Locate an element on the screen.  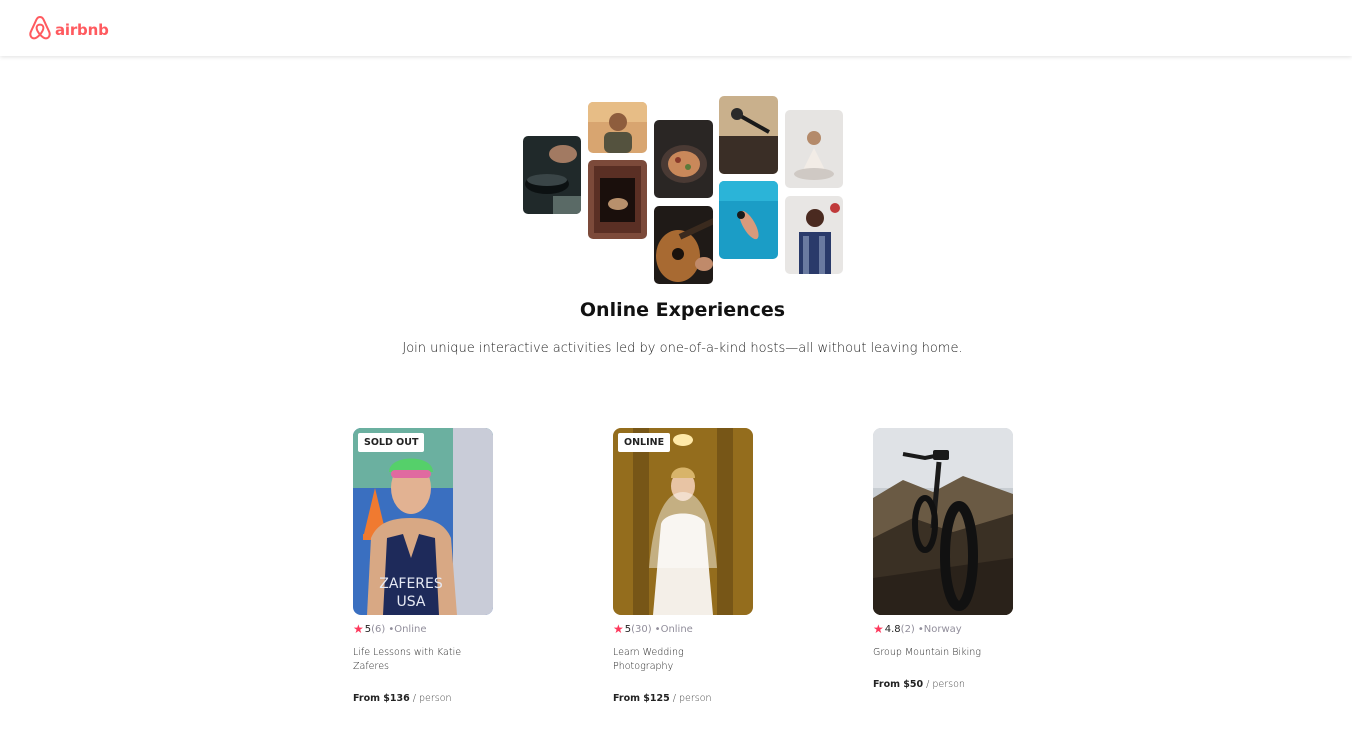
card-price: From $50 / person is located at coordinates (943, 684).